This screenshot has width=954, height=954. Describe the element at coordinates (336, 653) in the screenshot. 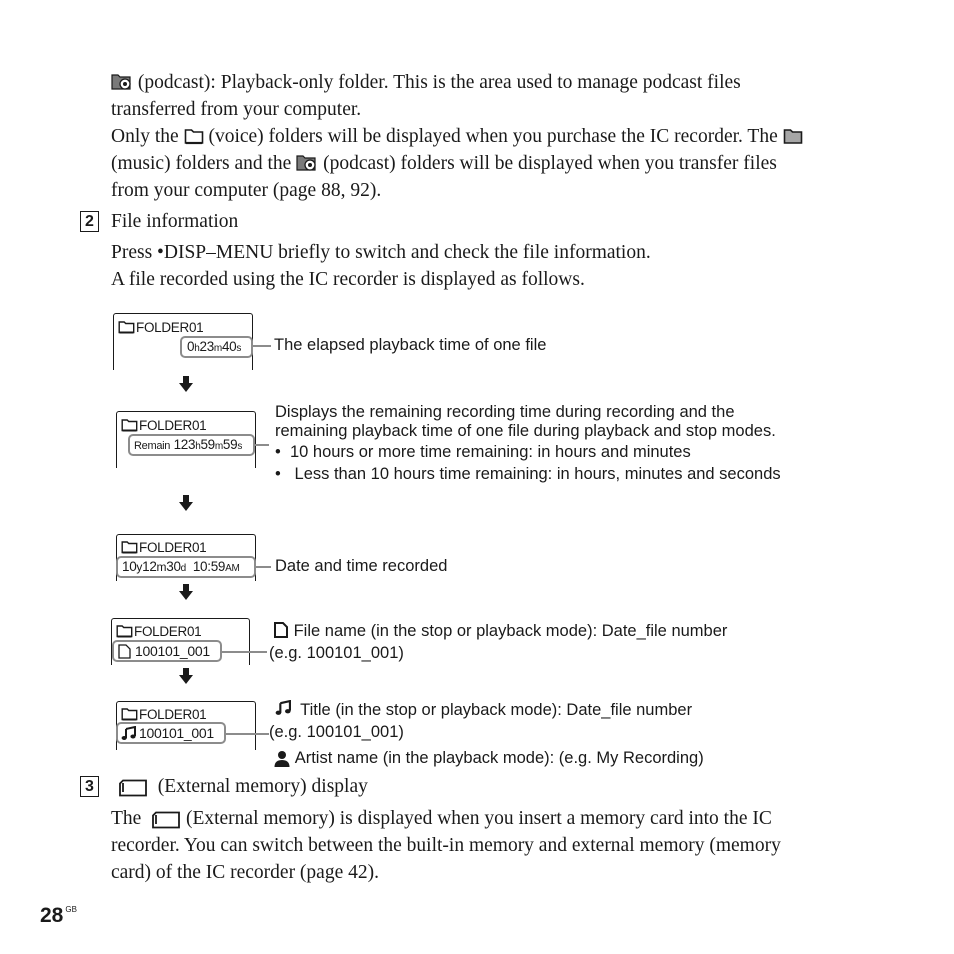

I see `callout-filename-line-2: (e.g. 100101_001)` at that location.